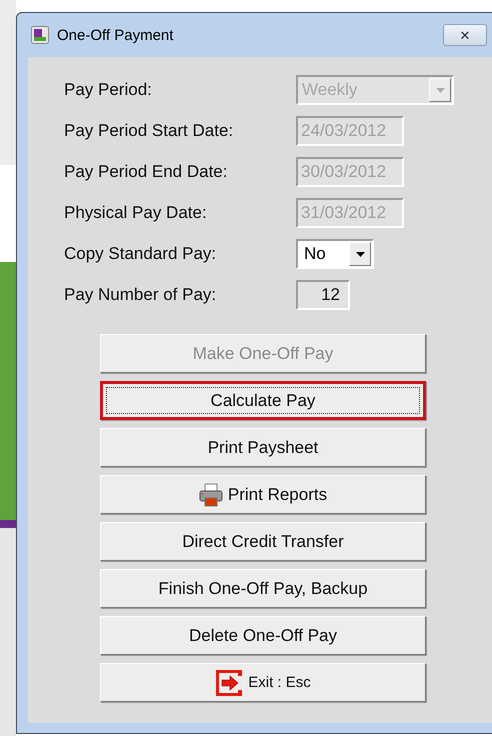 This screenshot has width=492, height=736. Describe the element at coordinates (335, 254) in the screenshot. I see `dropdown-field: No` at that location.